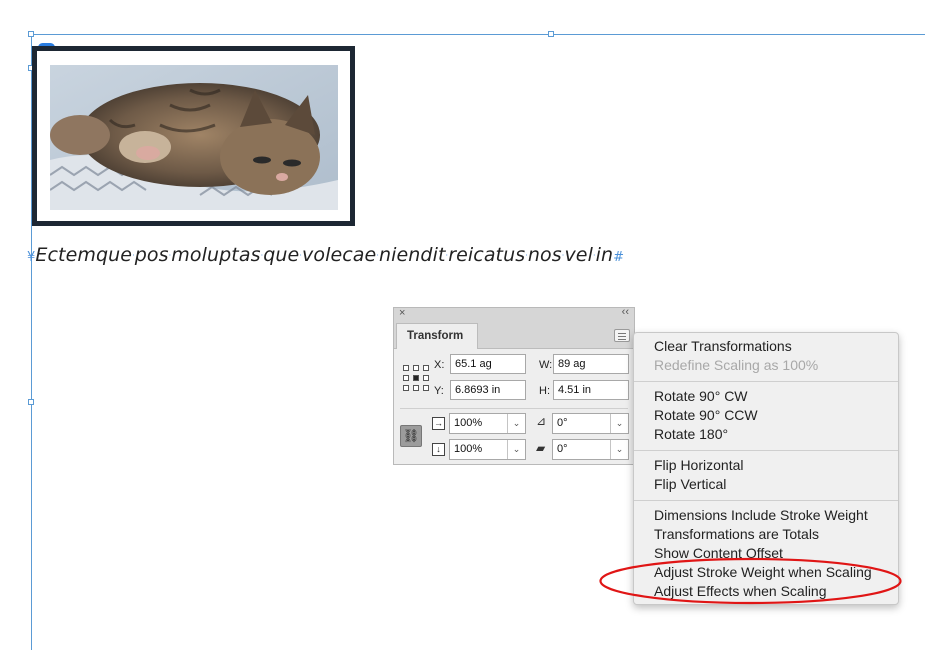  I want to click on panel-divider, so click(514, 408).